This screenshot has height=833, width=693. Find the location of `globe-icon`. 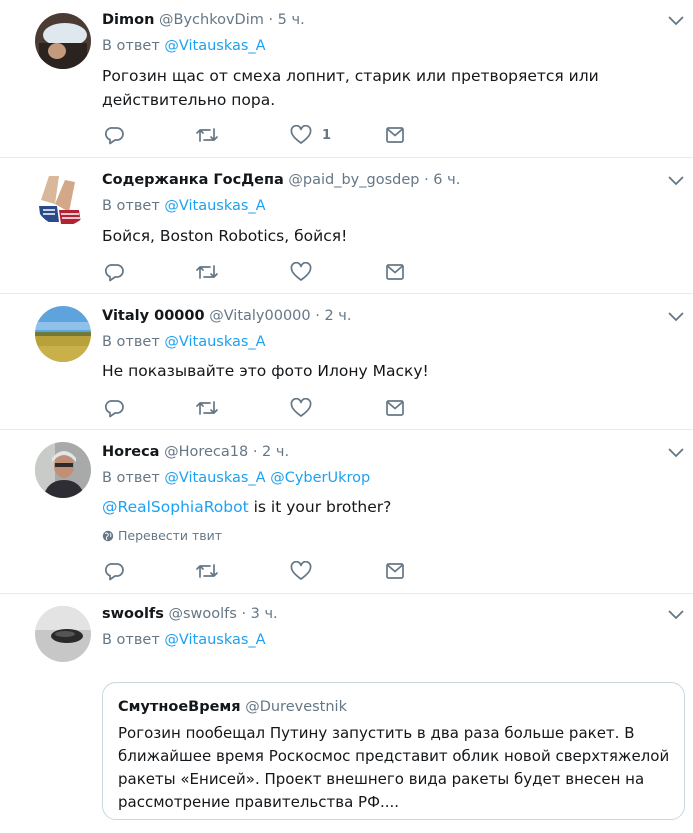

globe-icon is located at coordinates (108, 537).